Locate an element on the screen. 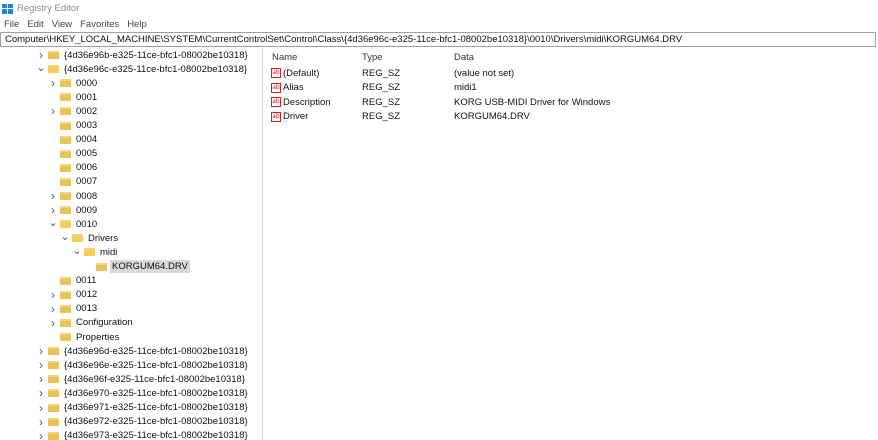 The image size is (878, 440). value-row: ab Driver REG_SZ KORGUM64.DRV is located at coordinates (571, 117).